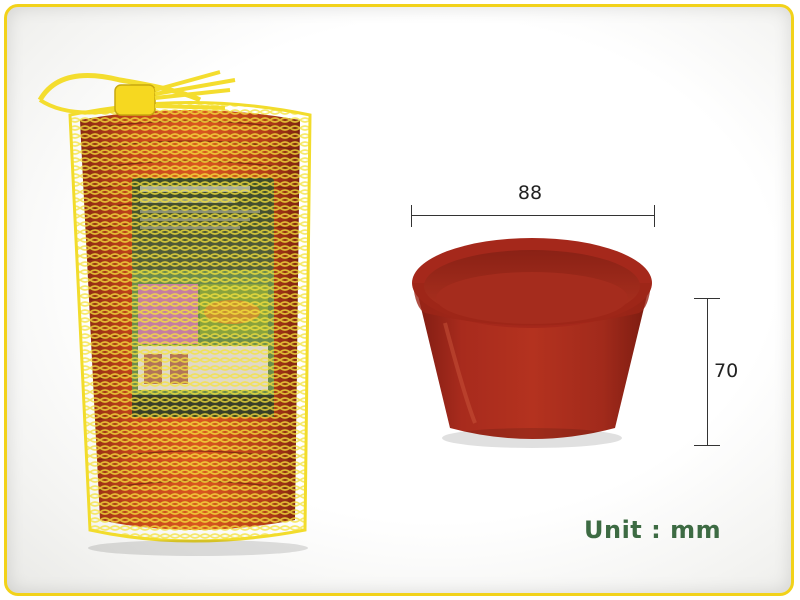  Describe the element at coordinates (653, 530) in the screenshot. I see `unit-label: Unit : mm` at that location.